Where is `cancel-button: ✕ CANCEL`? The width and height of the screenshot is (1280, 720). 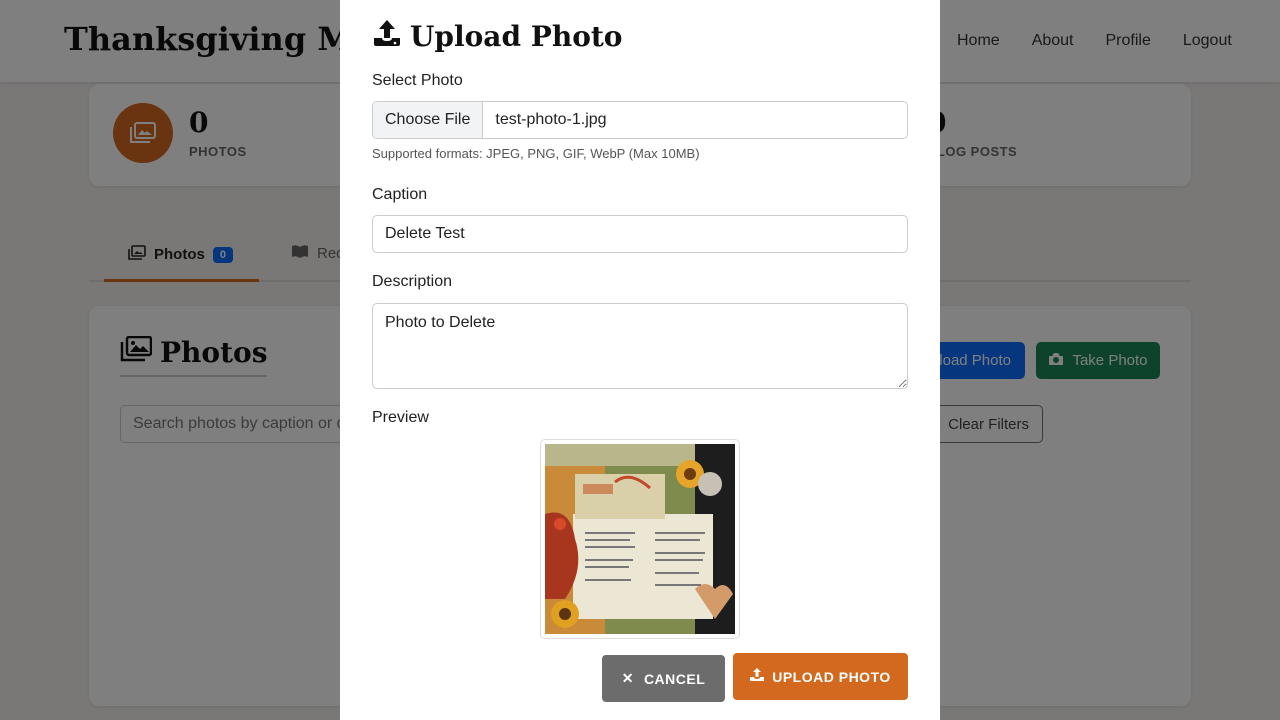
cancel-button: ✕ CANCEL is located at coordinates (663, 678).